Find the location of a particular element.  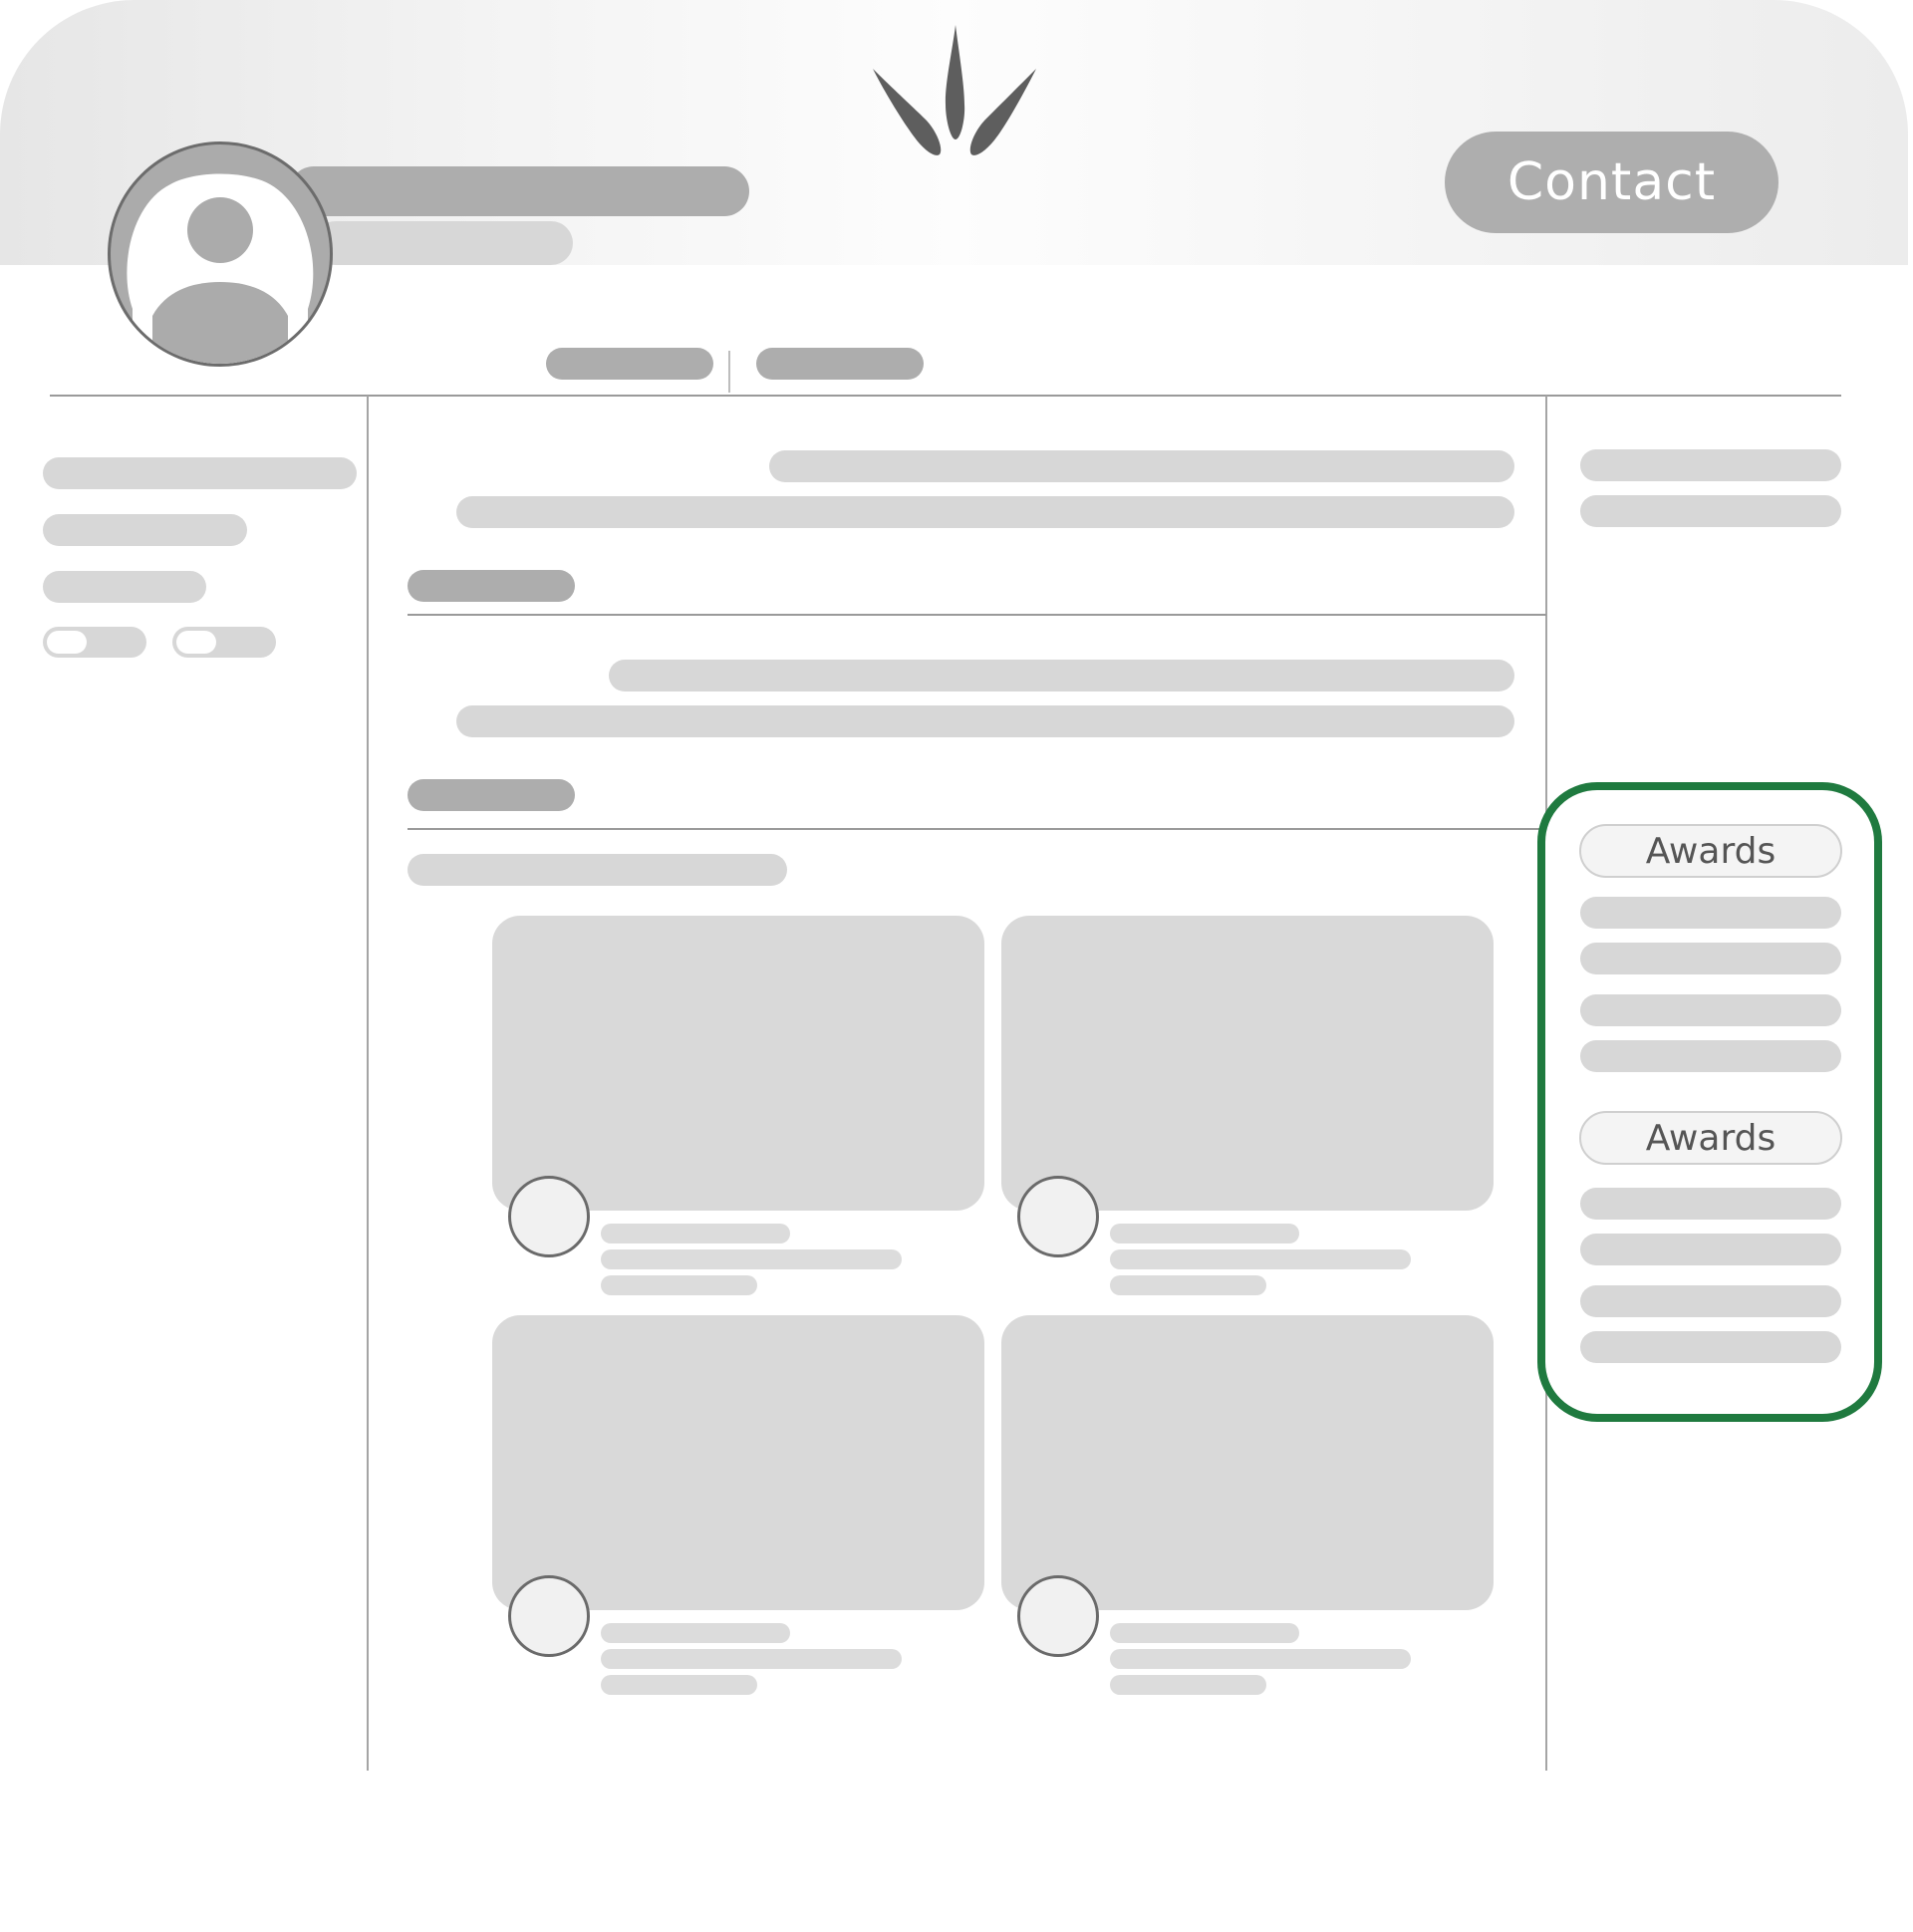

section-2-divider is located at coordinates (977, 829).